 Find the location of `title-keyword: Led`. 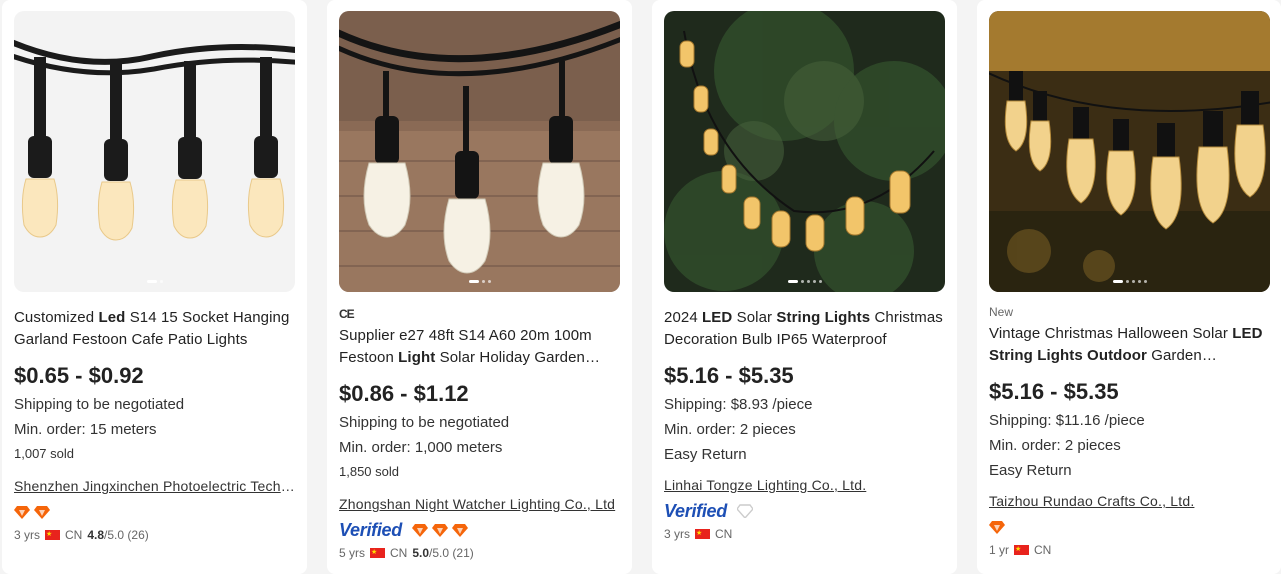

title-keyword: Led is located at coordinates (112, 317).